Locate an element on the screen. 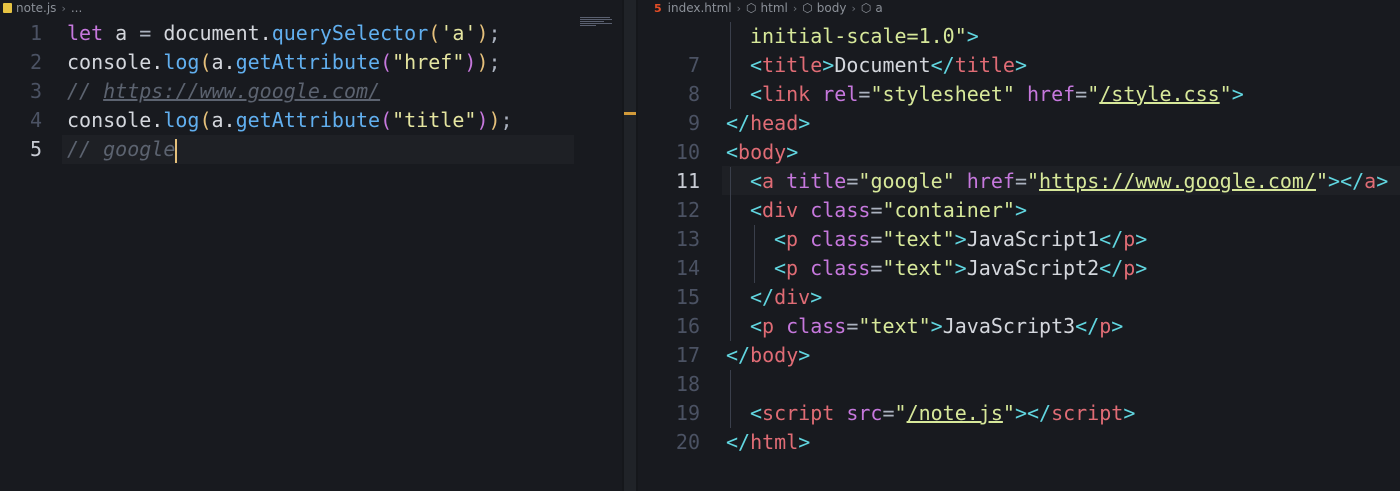  left-scrollbar is located at coordinates (630, 245).